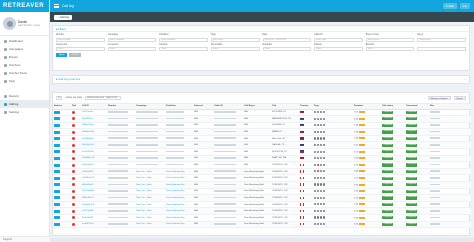 This screenshot has width=474, height=242. I want to click on call-id-link: 8ad2c6e3f1, so click(87, 218).